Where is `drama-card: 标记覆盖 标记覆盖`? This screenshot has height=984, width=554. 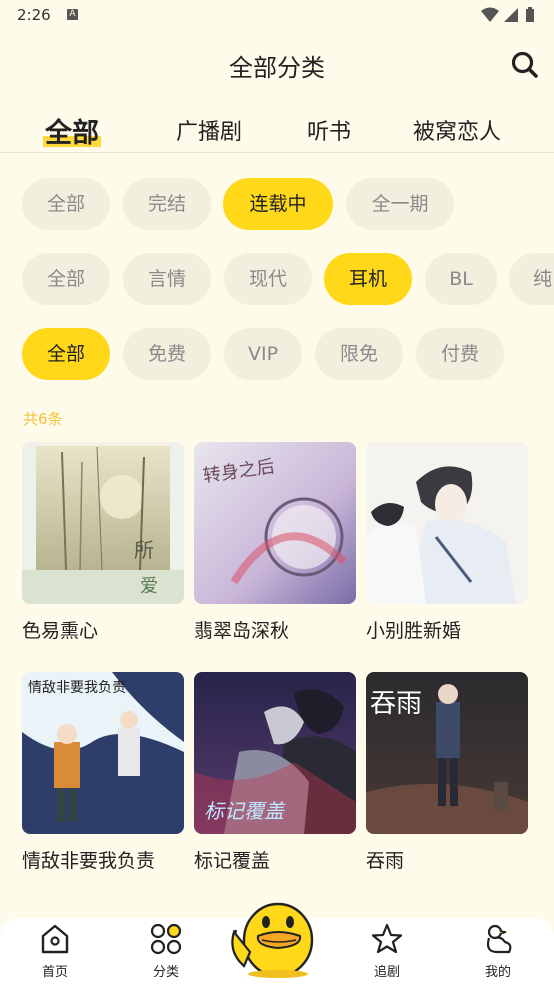 drama-card: 标记覆盖 标记覆盖 is located at coordinates (275, 772).